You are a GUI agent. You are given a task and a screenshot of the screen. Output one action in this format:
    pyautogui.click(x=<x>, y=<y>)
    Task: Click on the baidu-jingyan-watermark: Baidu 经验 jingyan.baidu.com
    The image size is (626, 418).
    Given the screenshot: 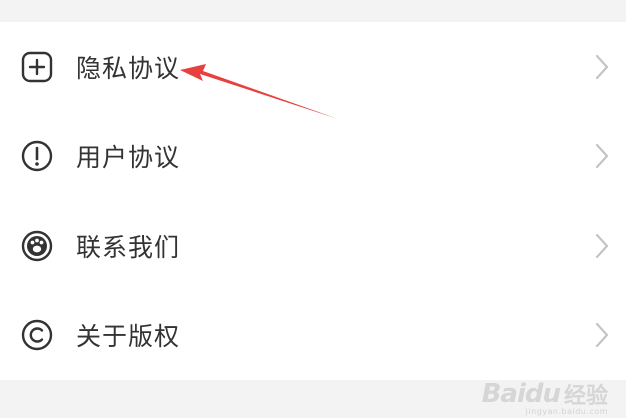 What is the action you would take?
    pyautogui.click(x=544, y=397)
    